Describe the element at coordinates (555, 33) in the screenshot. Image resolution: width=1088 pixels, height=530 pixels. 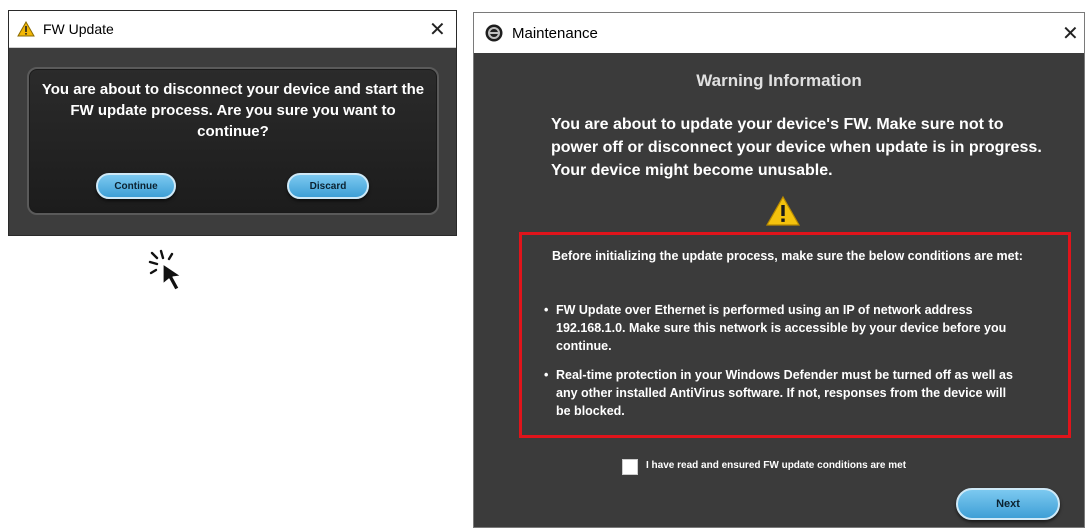
I see `maintenance-title: Maintenance` at that location.